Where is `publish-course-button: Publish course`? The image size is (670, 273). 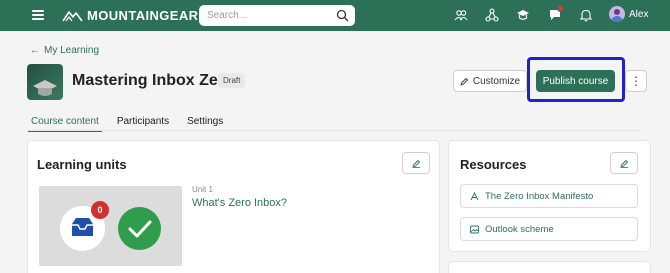 publish-course-button: Publish course is located at coordinates (575, 81).